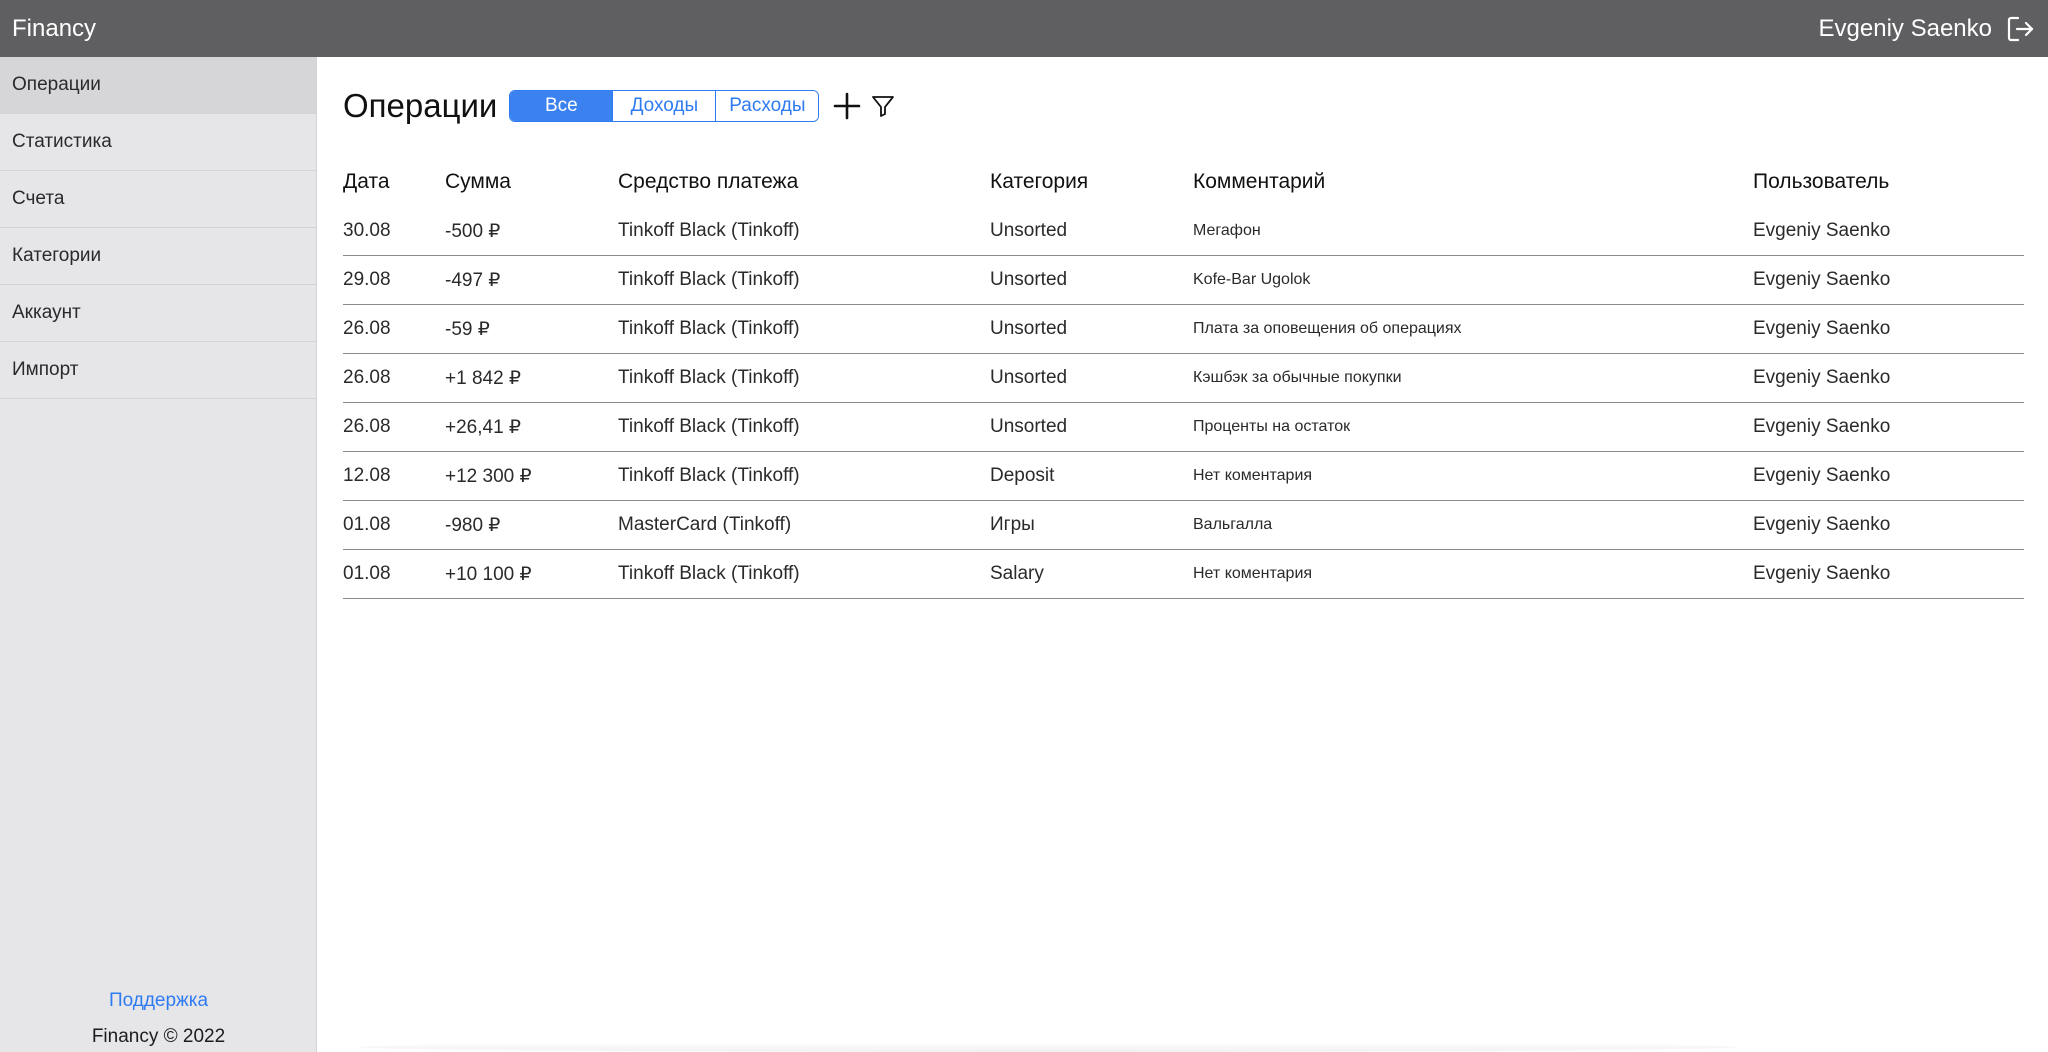 The height and width of the screenshot is (1052, 2048). I want to click on sidebar-item-statistics: Статистика, so click(158, 142).